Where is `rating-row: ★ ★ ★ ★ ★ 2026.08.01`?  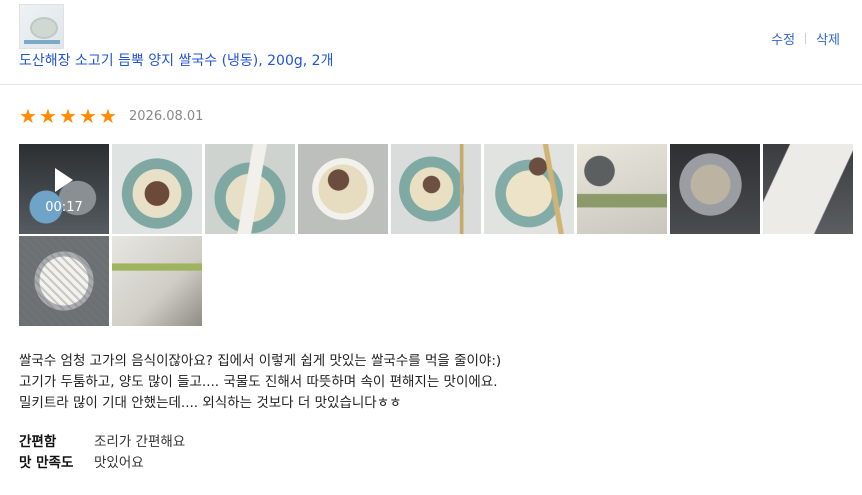 rating-row: ★ ★ ★ ★ ★ 2026.08.01 is located at coordinates (111, 116).